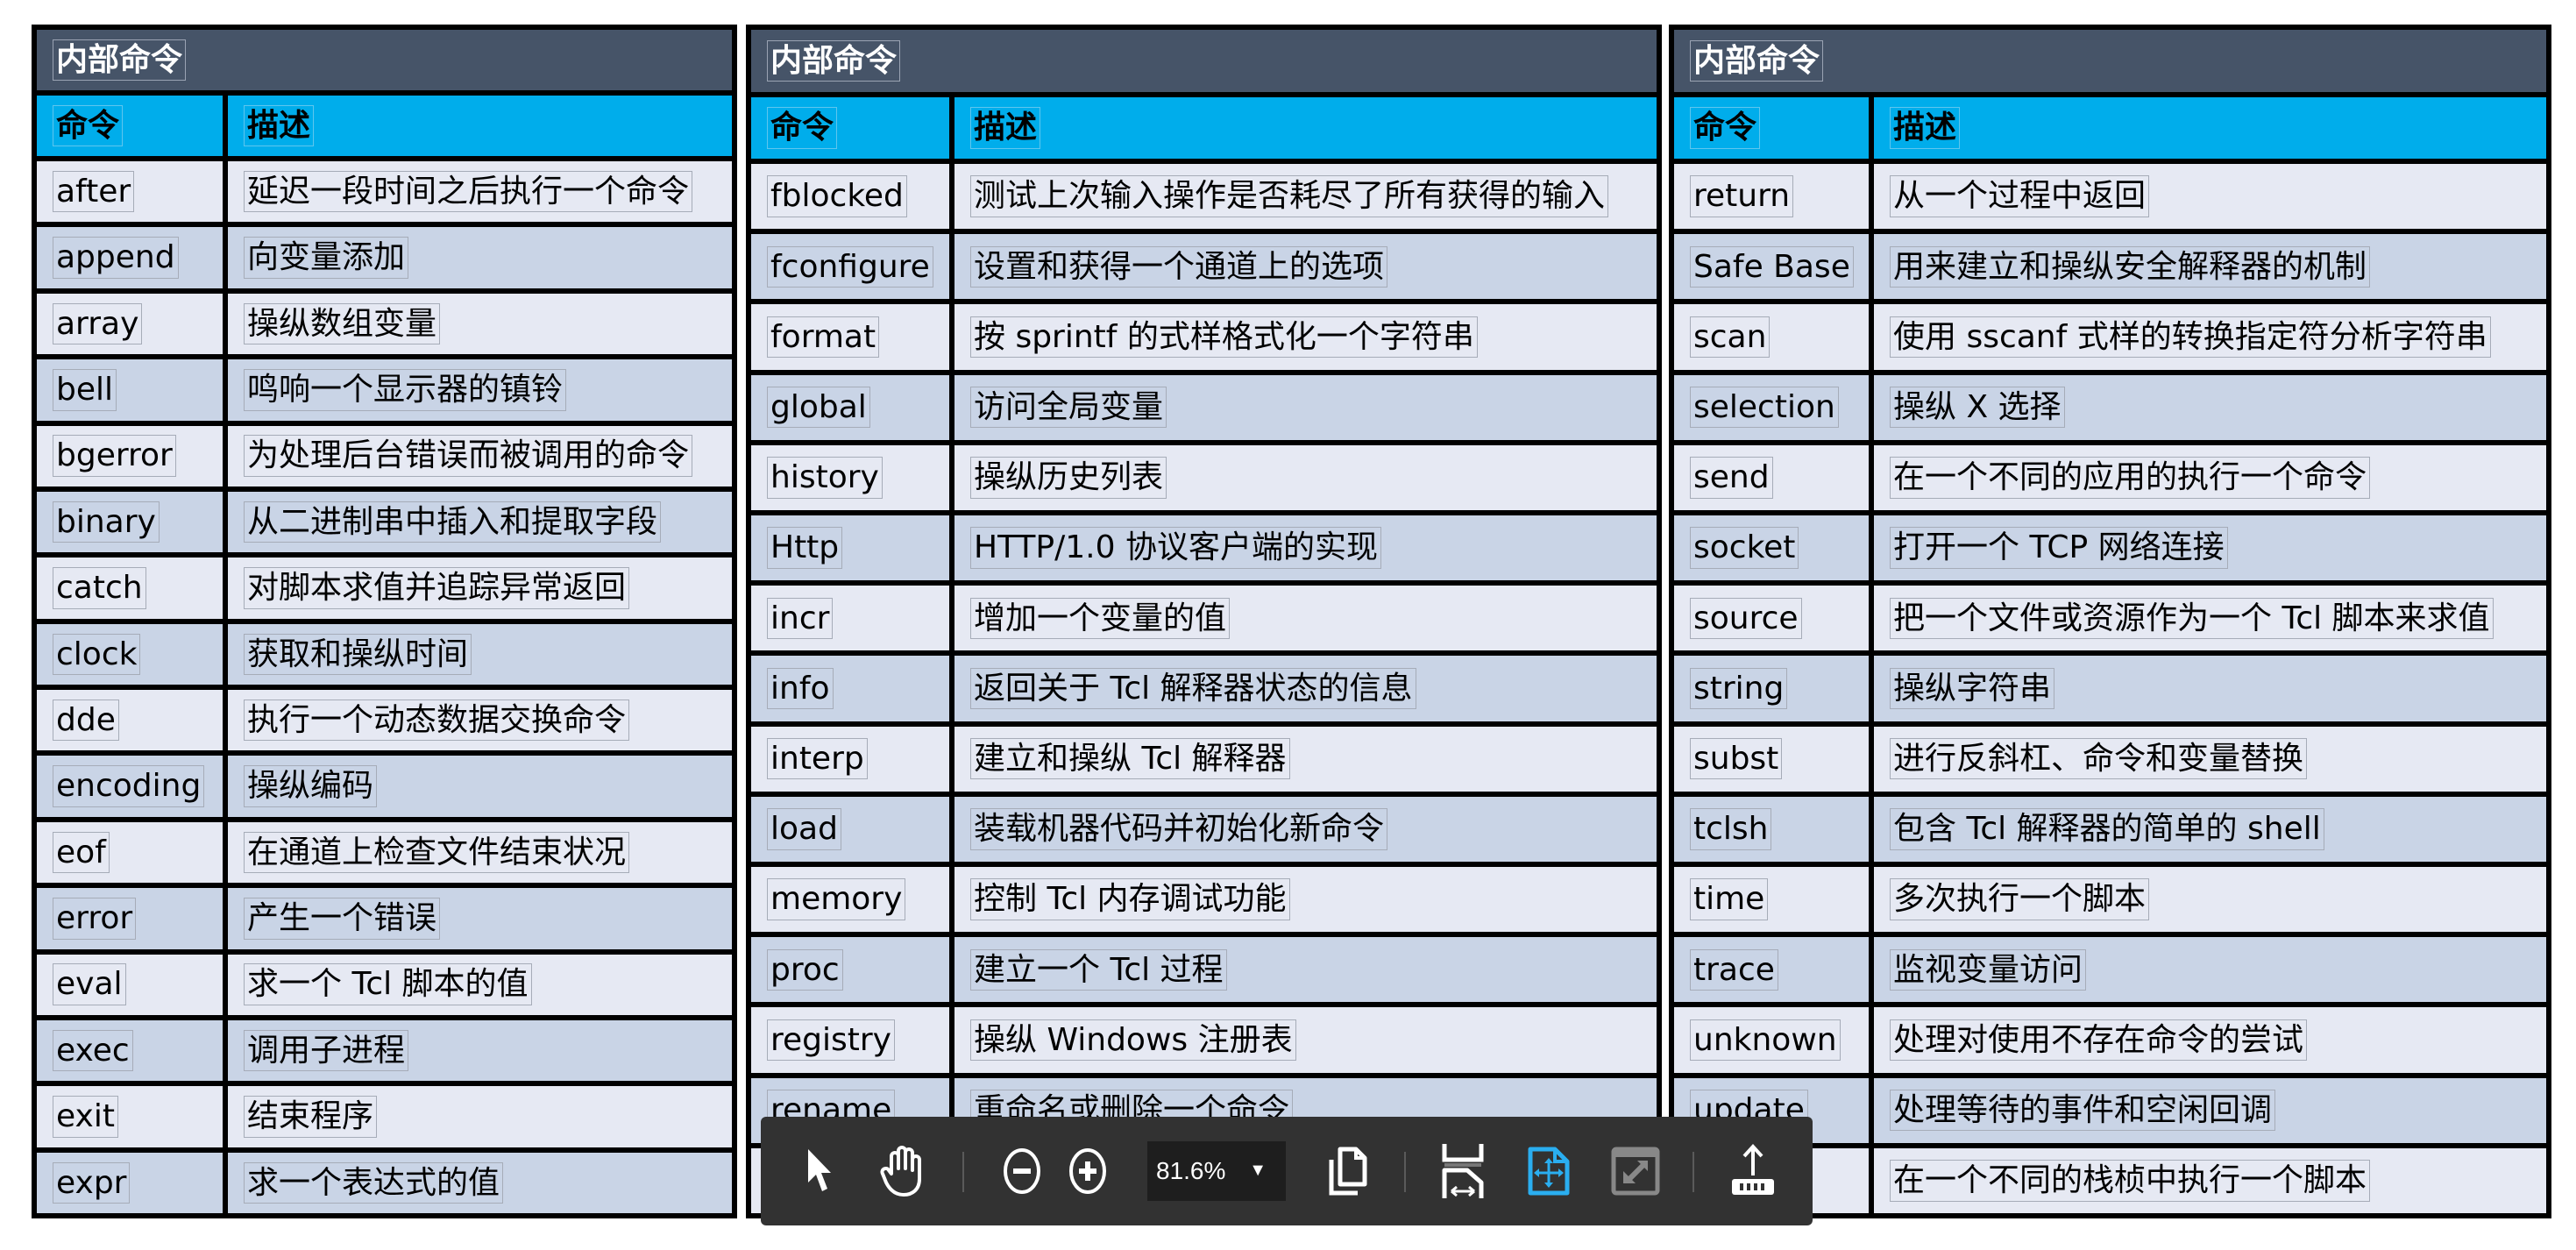  Describe the element at coordinates (384, 192) in the screenshot. I see `table-row: after 延迟一段时间之后执行一个命令` at that location.